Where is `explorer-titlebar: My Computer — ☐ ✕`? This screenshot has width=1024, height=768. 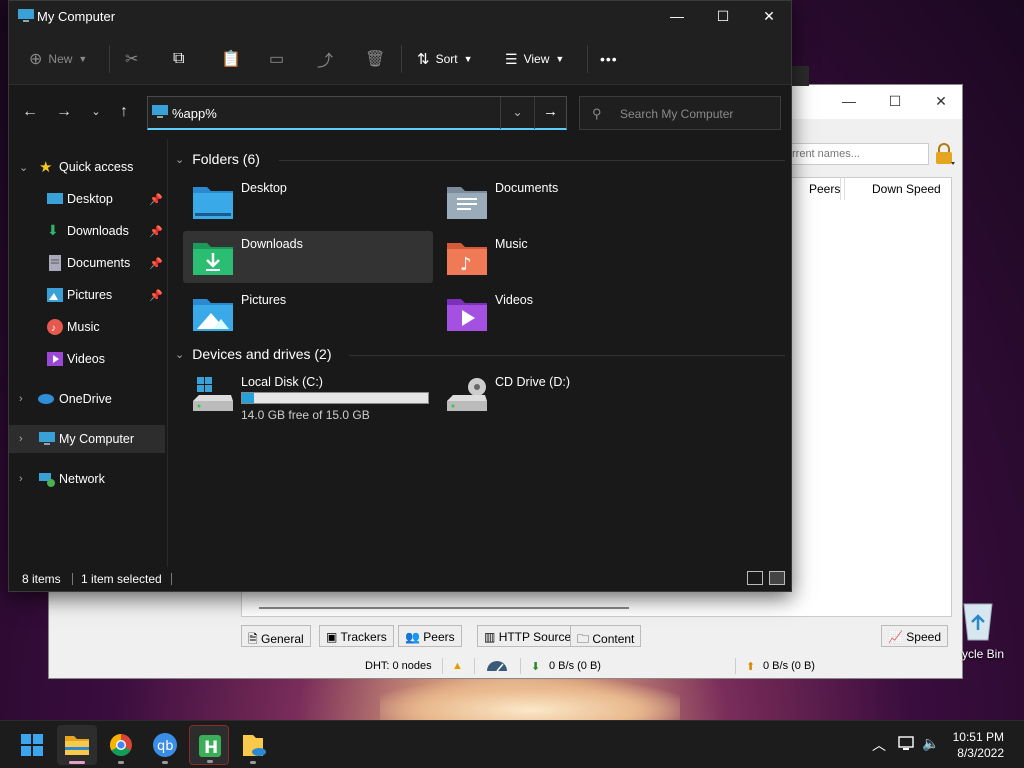
explorer-titlebar: My Computer — ☐ ✕ is located at coordinates (400, 17).